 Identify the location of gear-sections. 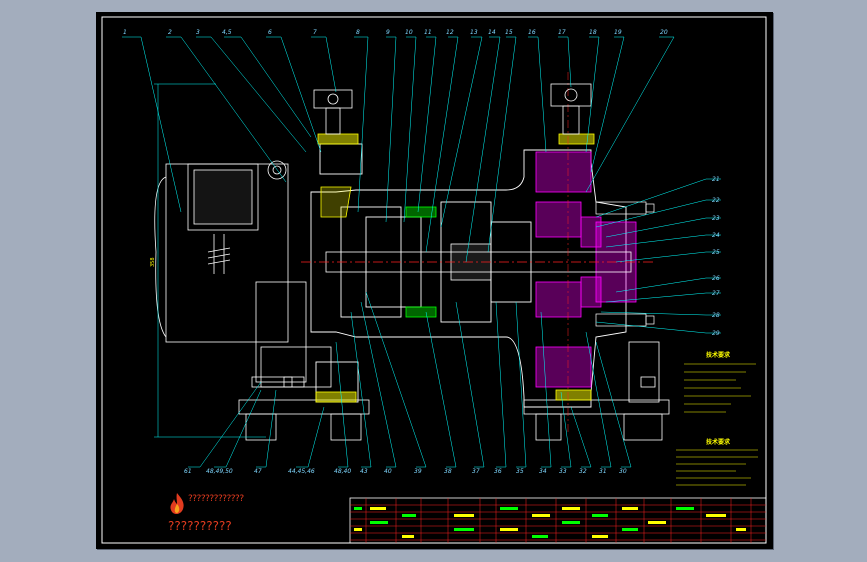
(586, 269).